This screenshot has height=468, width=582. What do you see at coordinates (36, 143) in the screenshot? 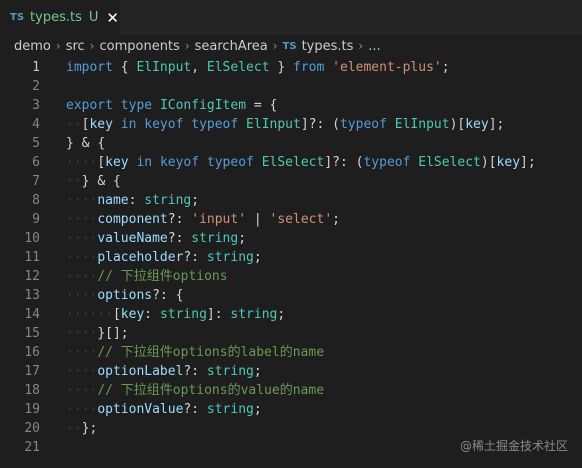
I see `line-number: 5` at bounding box center [36, 143].